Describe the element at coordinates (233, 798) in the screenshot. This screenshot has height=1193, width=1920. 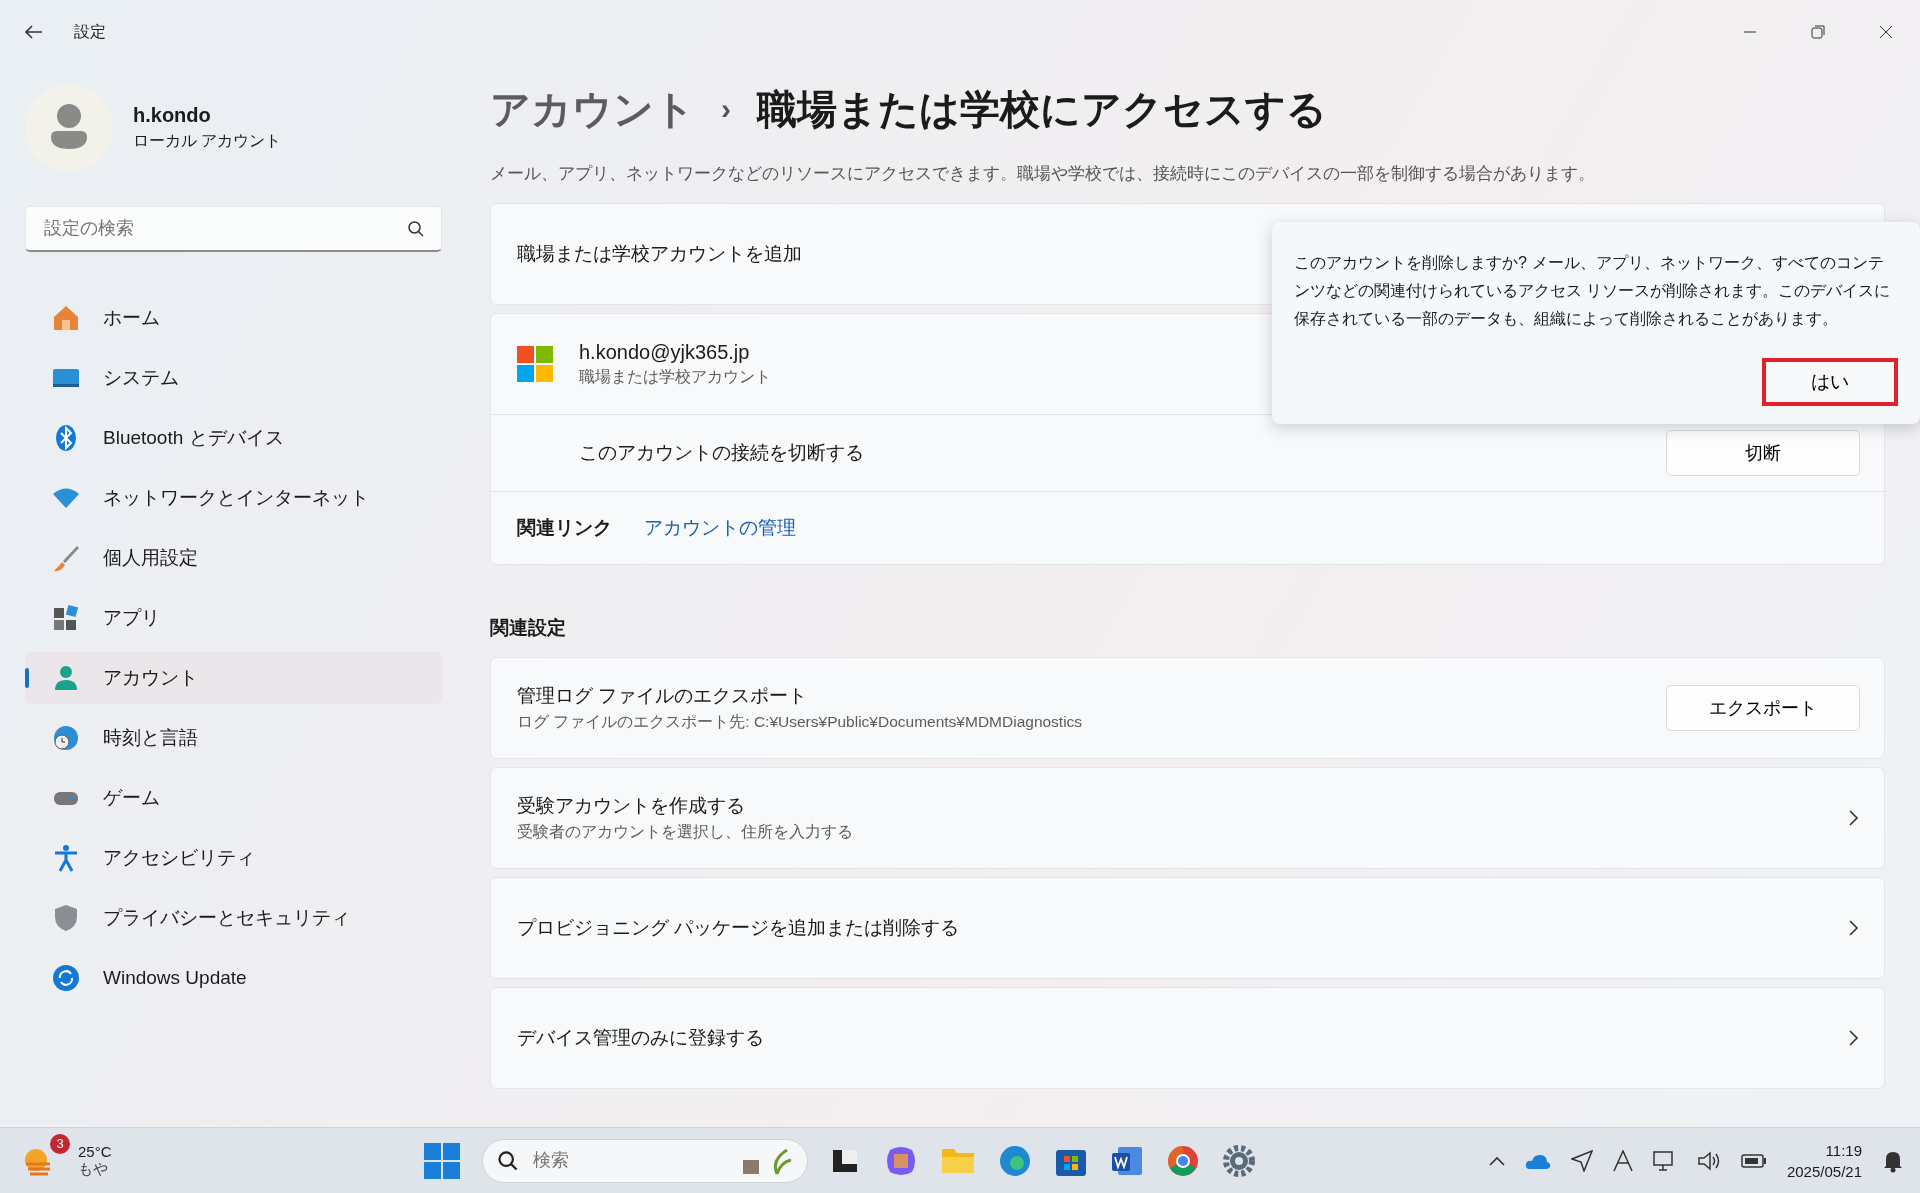
I see `nav-item: ゲーム` at that location.